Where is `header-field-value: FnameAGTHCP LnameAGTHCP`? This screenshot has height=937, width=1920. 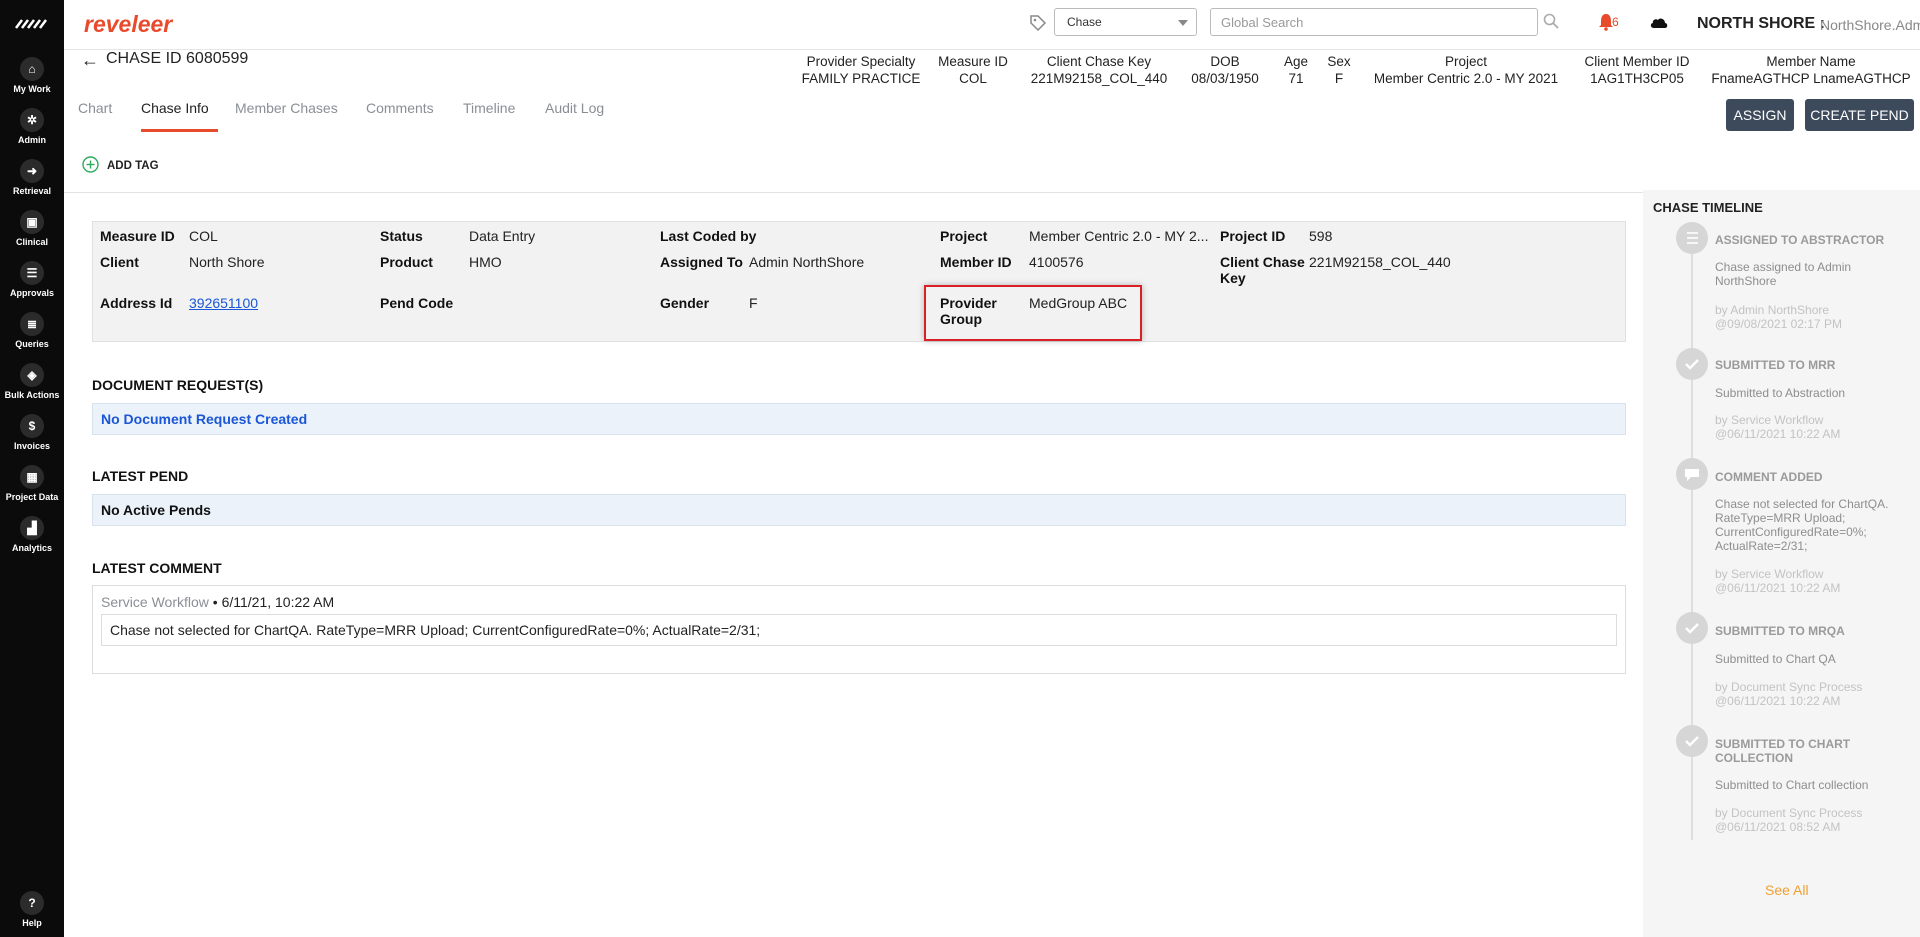
header-field-value: FnameAGTHCP LnameAGTHCP is located at coordinates (1811, 78).